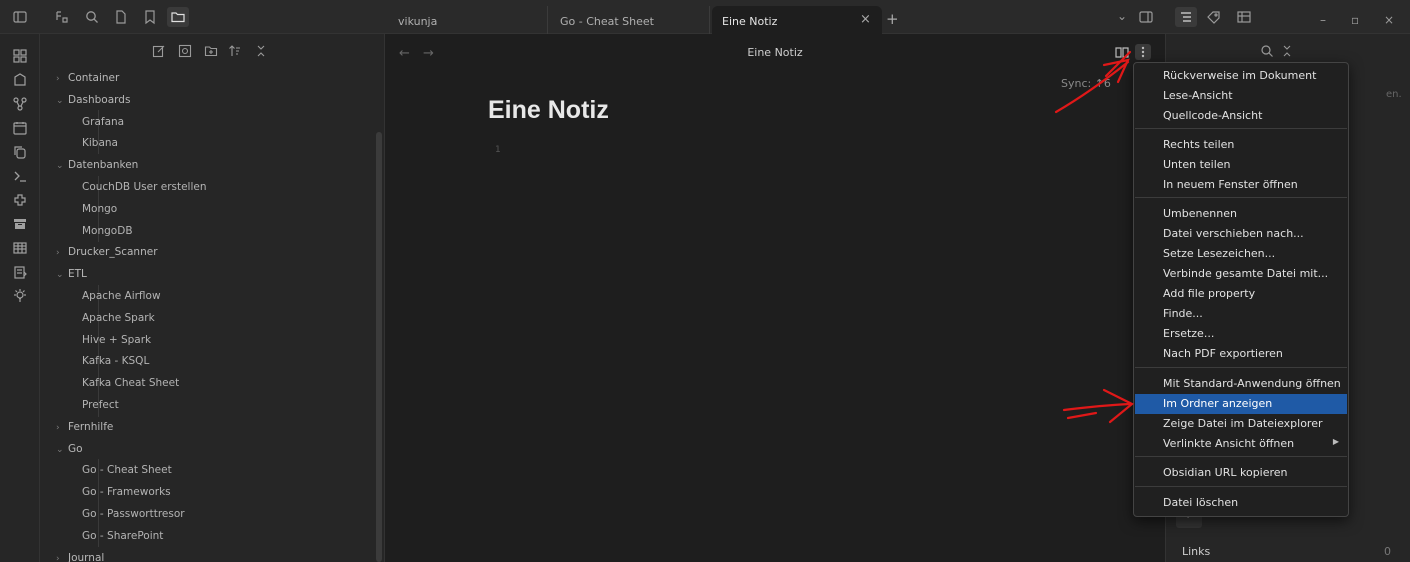 This screenshot has height=562, width=1410. I want to click on copy-icon, so click(20, 152).